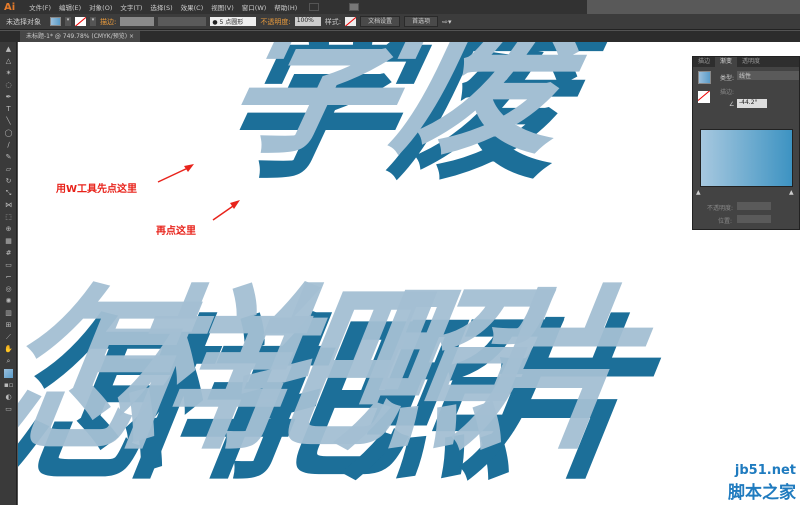  Describe the element at coordinates (307, 21) in the screenshot. I see `opacity-field: 100%` at that location.